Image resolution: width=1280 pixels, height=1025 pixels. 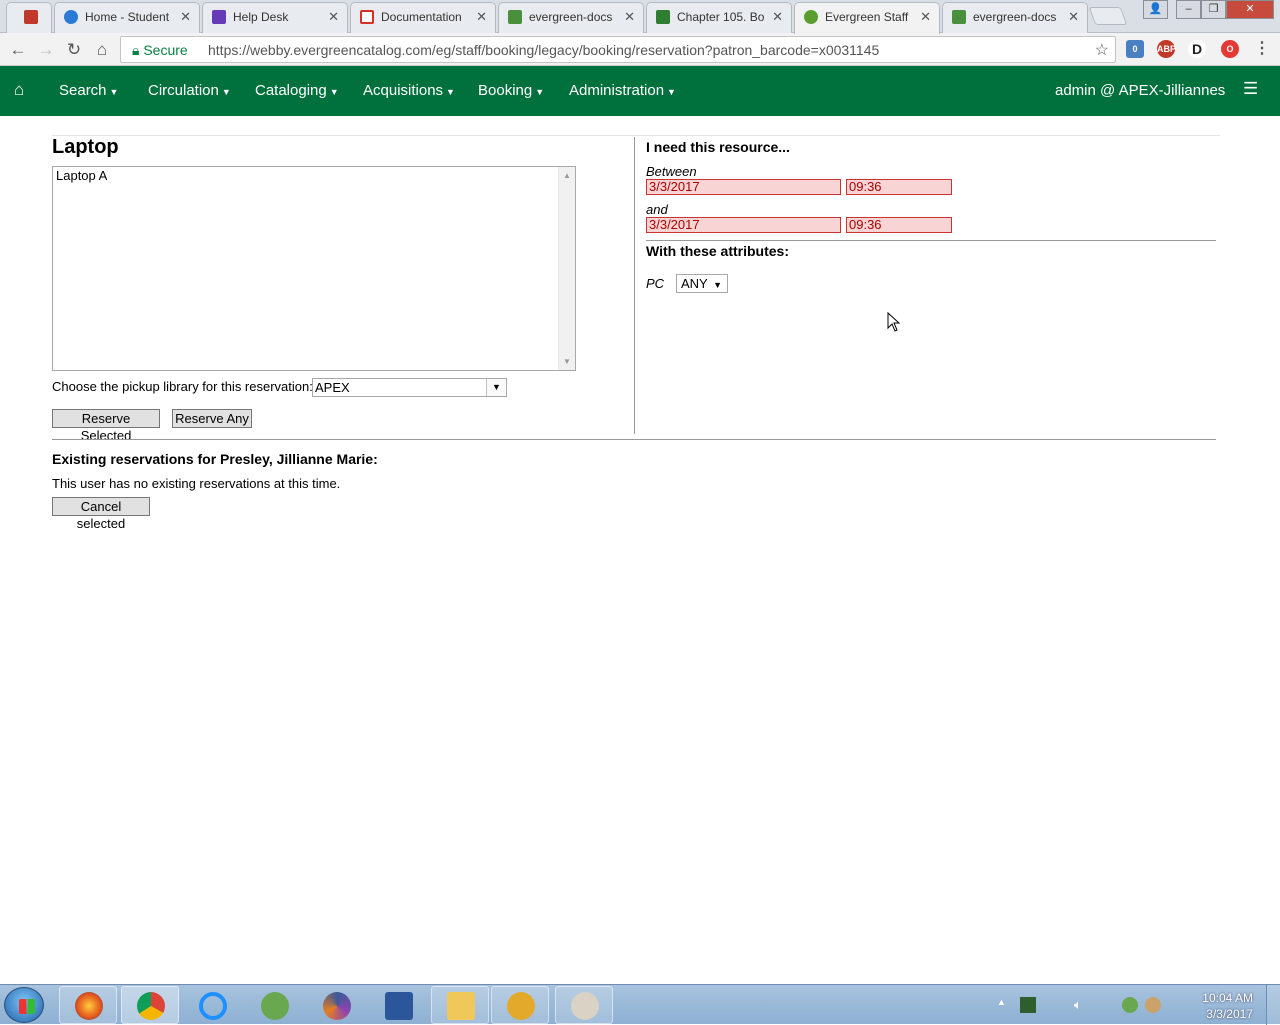 What do you see at coordinates (636, 135) in the screenshot?
I see `top-divider` at bounding box center [636, 135].